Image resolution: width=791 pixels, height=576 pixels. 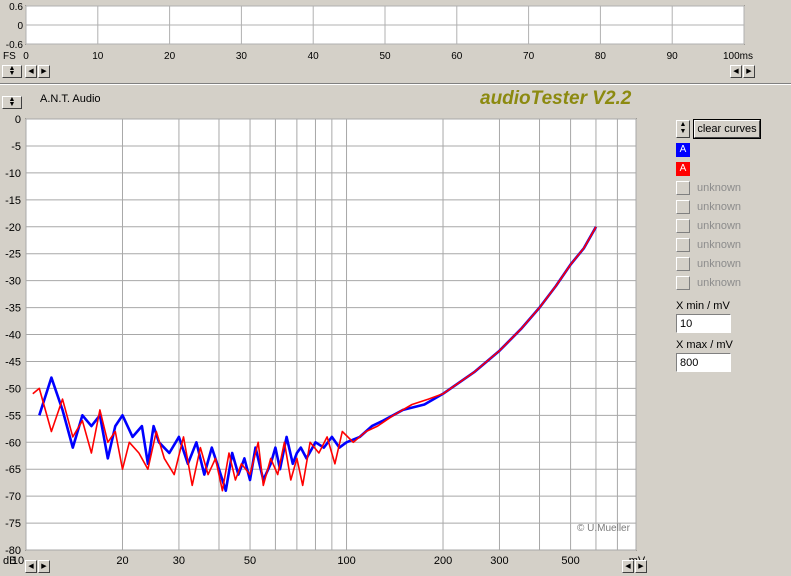 I want to click on scope-y-tick-label: -0.6, so click(x=15, y=45).